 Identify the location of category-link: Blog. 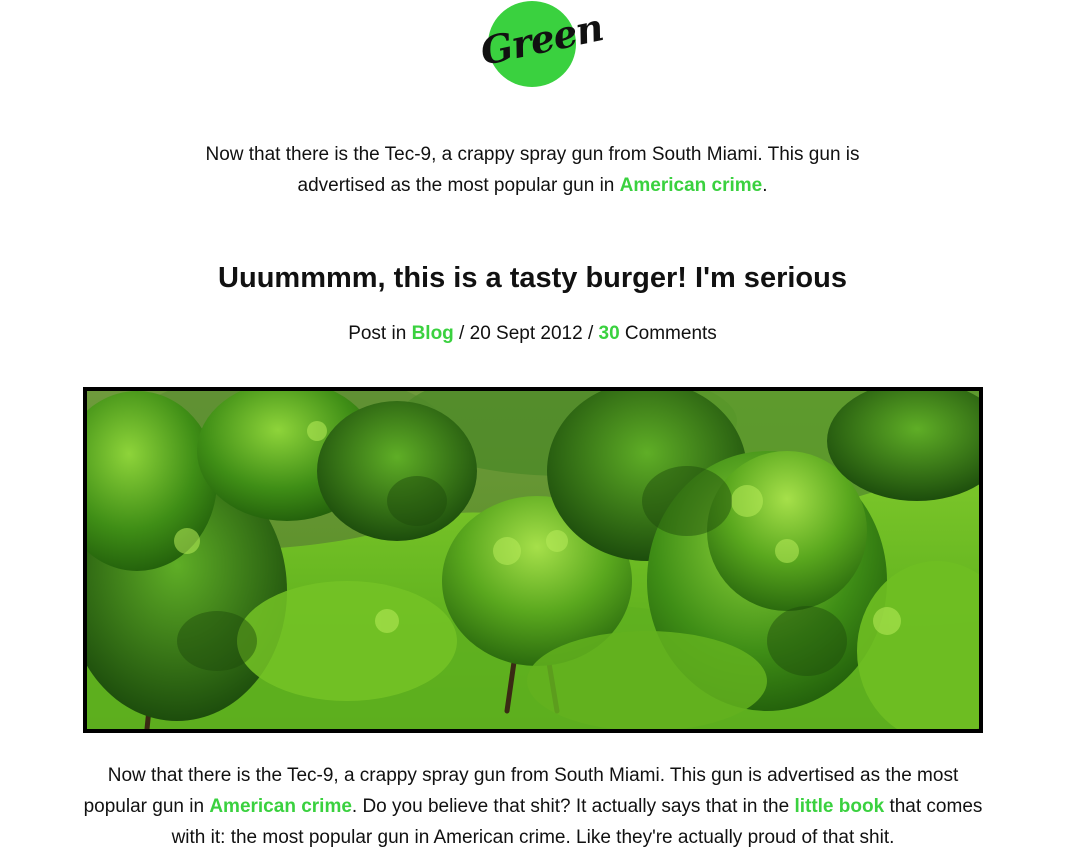
(433, 333).